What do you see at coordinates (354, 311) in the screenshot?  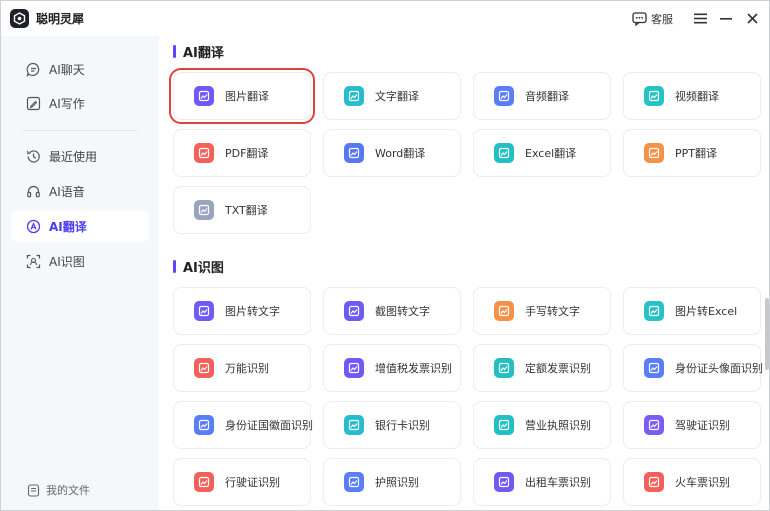 I see `screenshot-icon` at bounding box center [354, 311].